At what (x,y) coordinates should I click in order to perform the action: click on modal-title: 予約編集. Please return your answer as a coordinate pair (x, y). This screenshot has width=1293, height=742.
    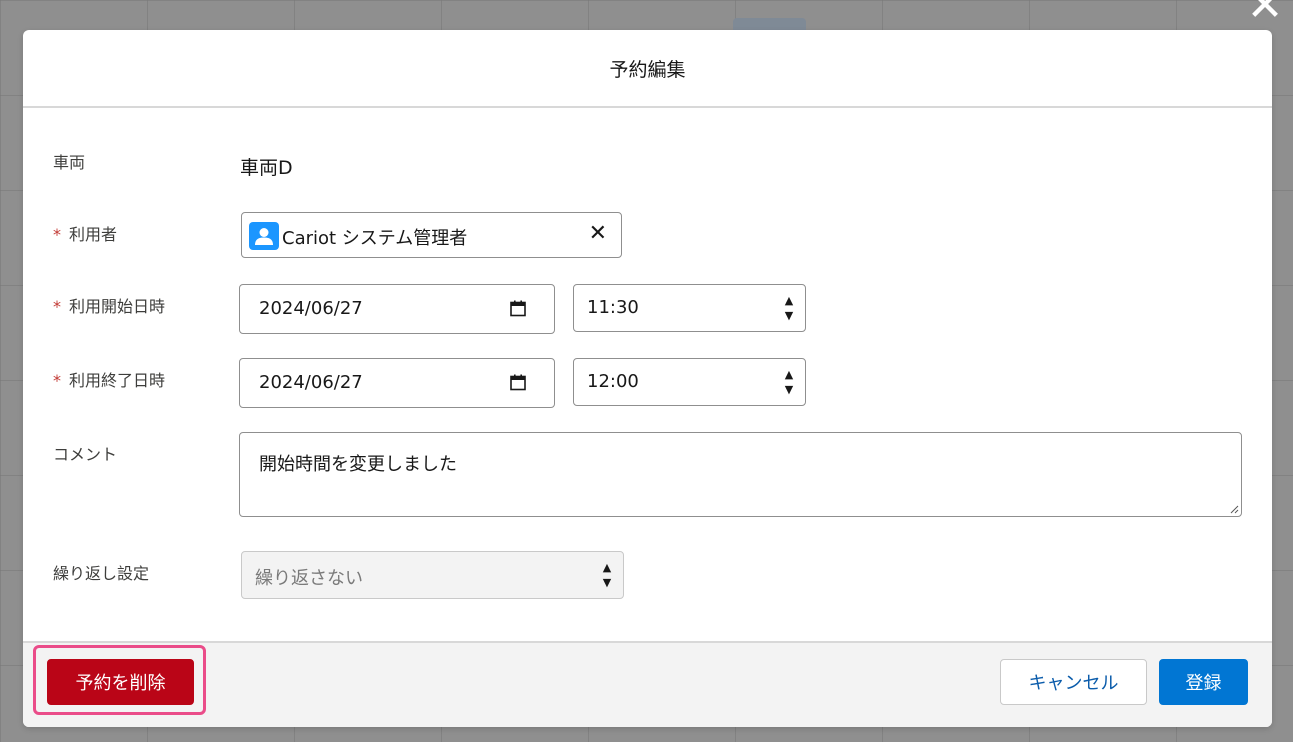
    Looking at the image, I should click on (647, 69).